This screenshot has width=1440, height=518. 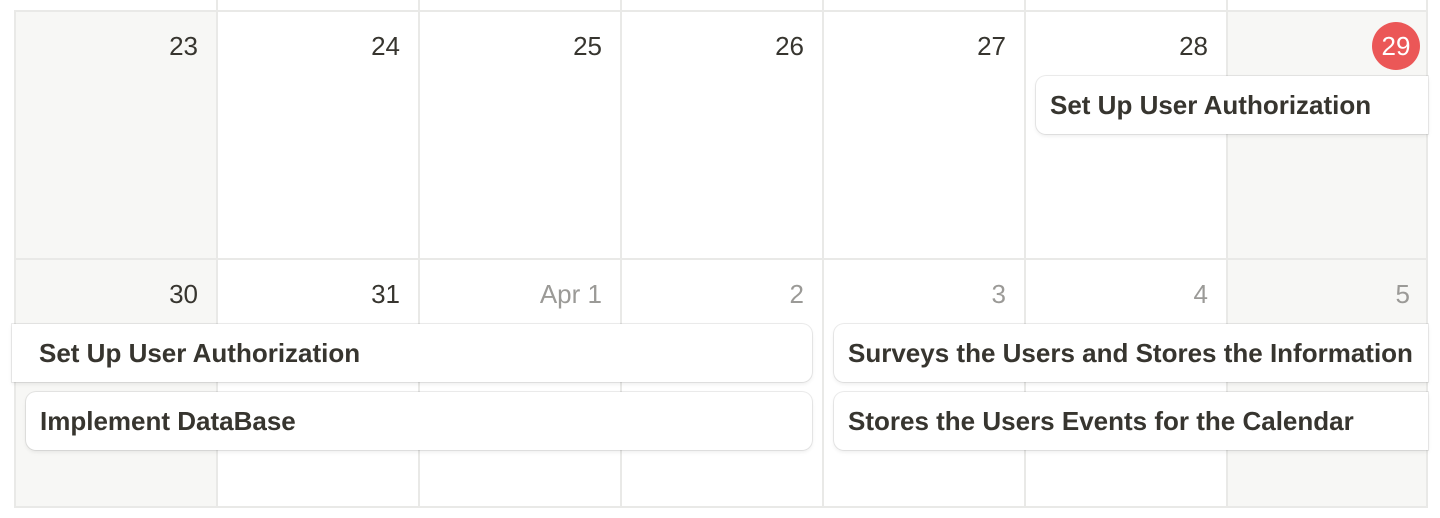 I want to click on day-number: 25, so click(x=587, y=46).